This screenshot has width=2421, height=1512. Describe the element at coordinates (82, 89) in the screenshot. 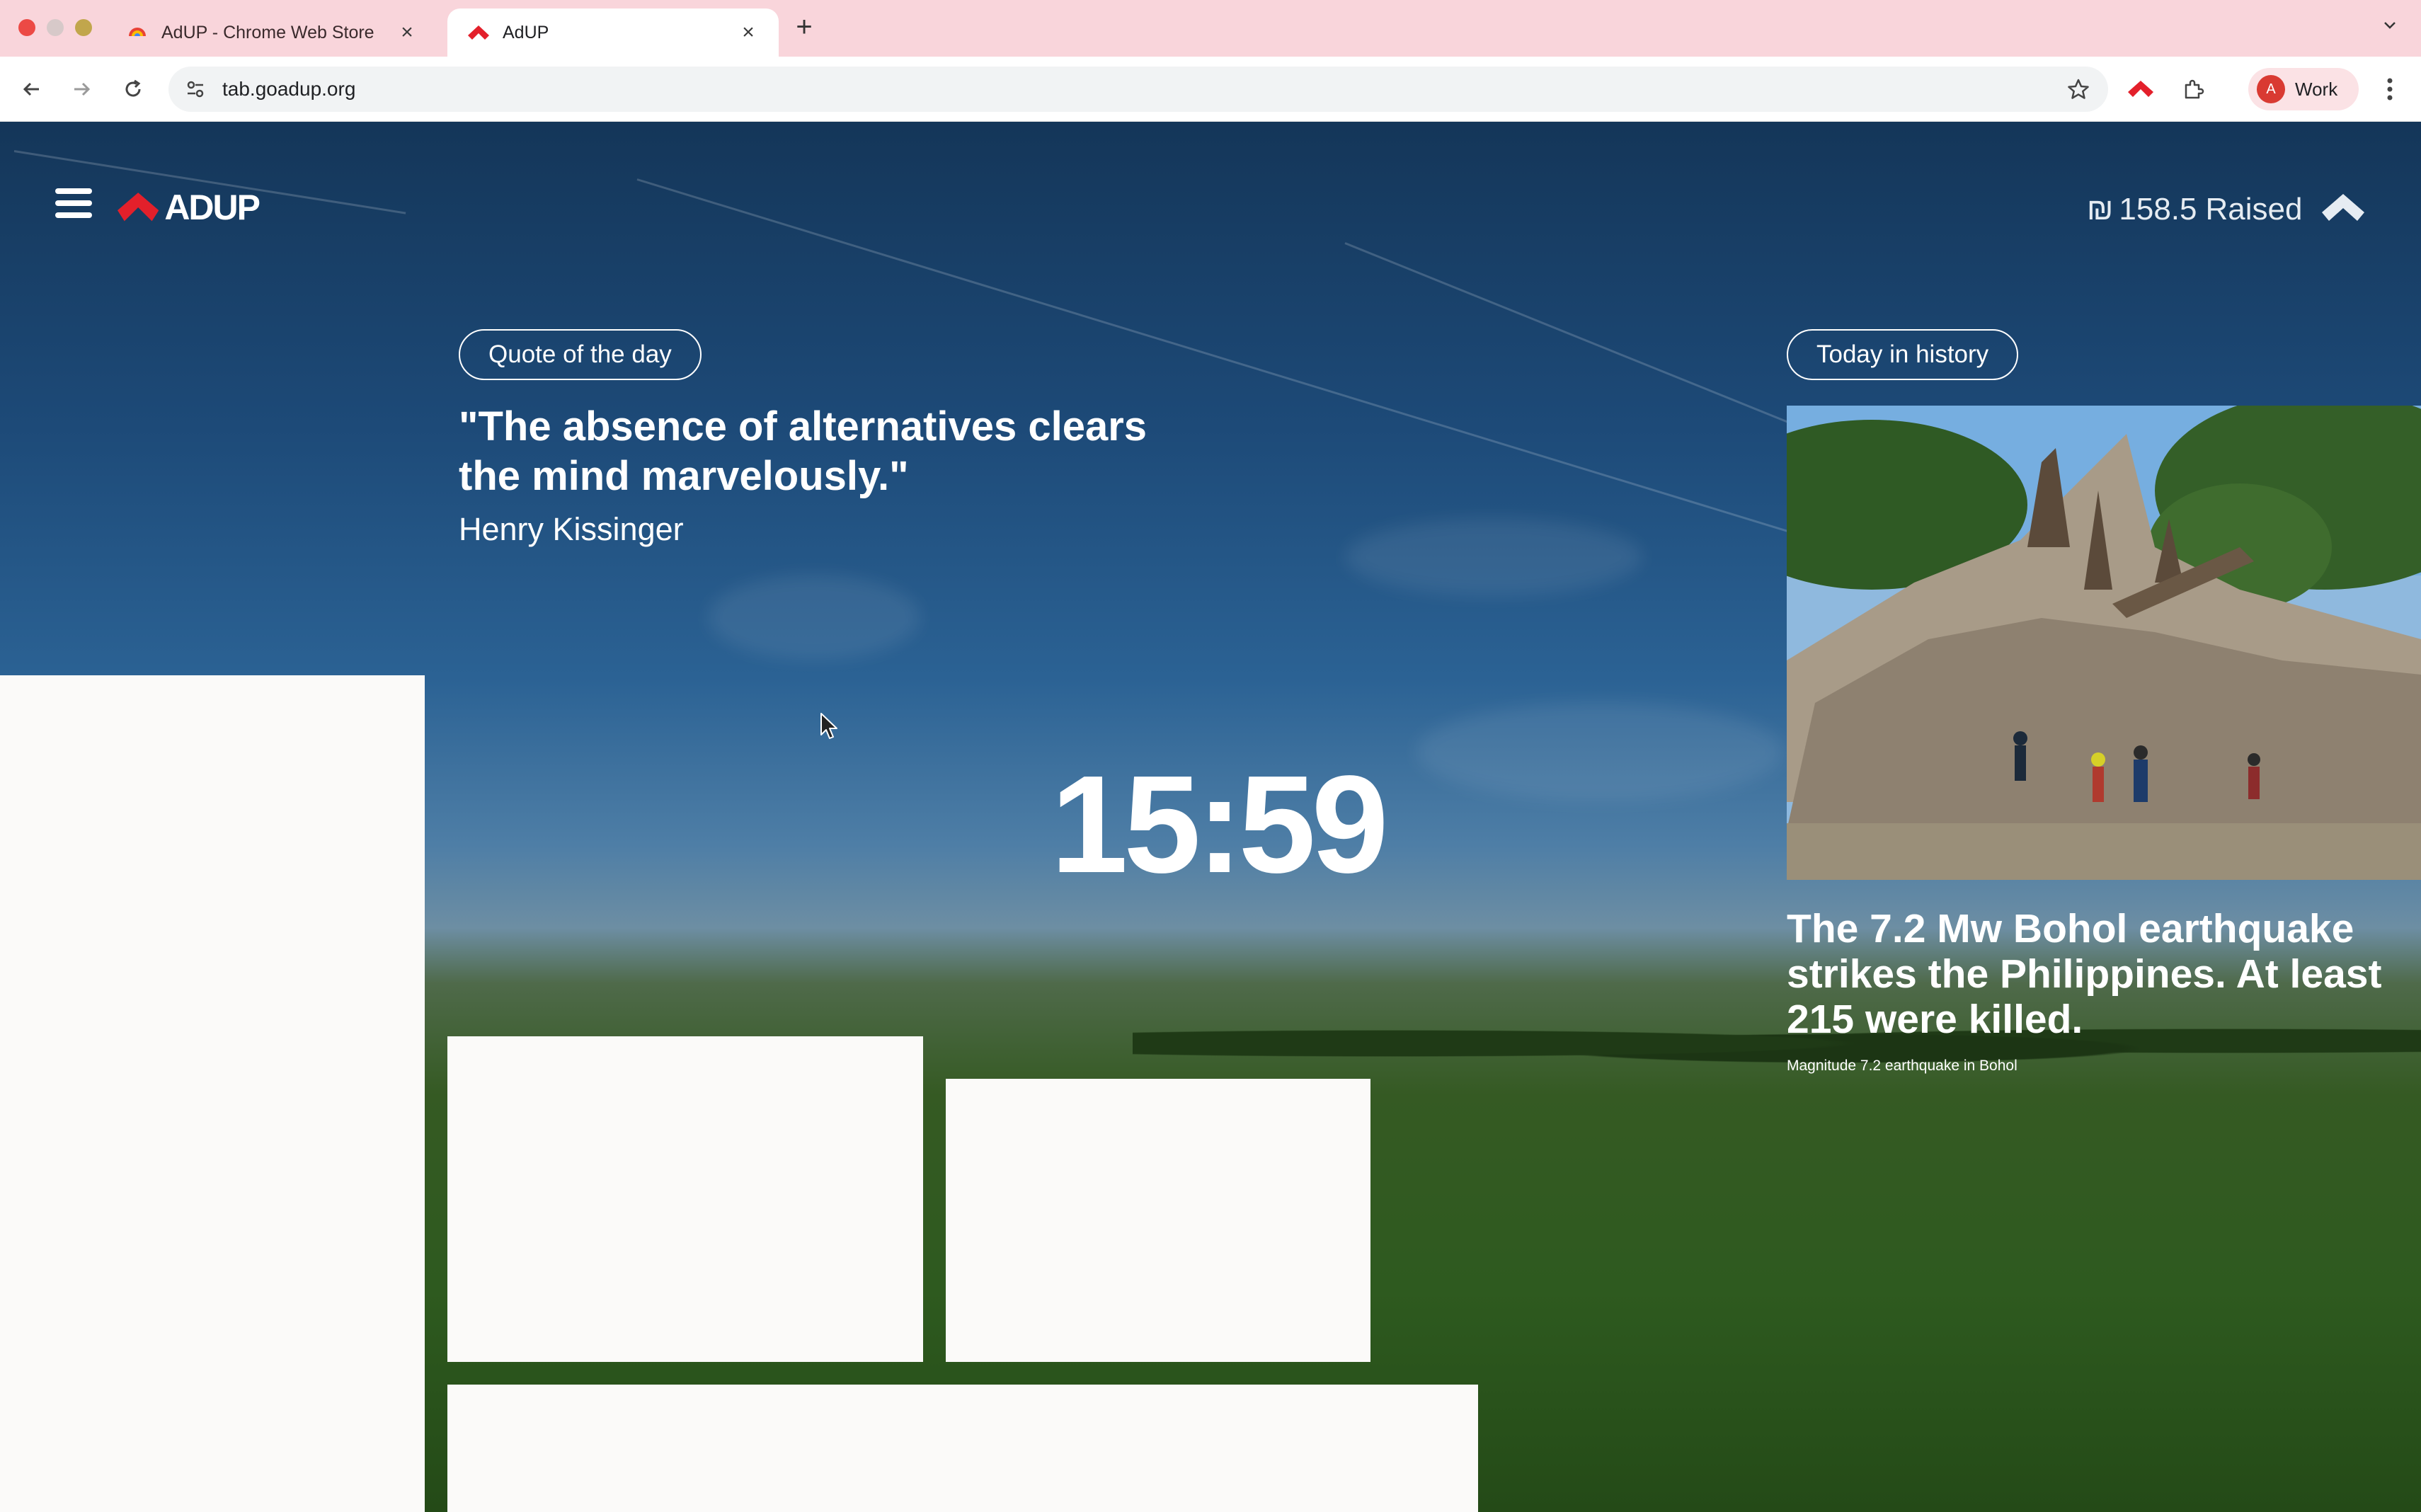

I see `forward-arrow-icon` at that location.